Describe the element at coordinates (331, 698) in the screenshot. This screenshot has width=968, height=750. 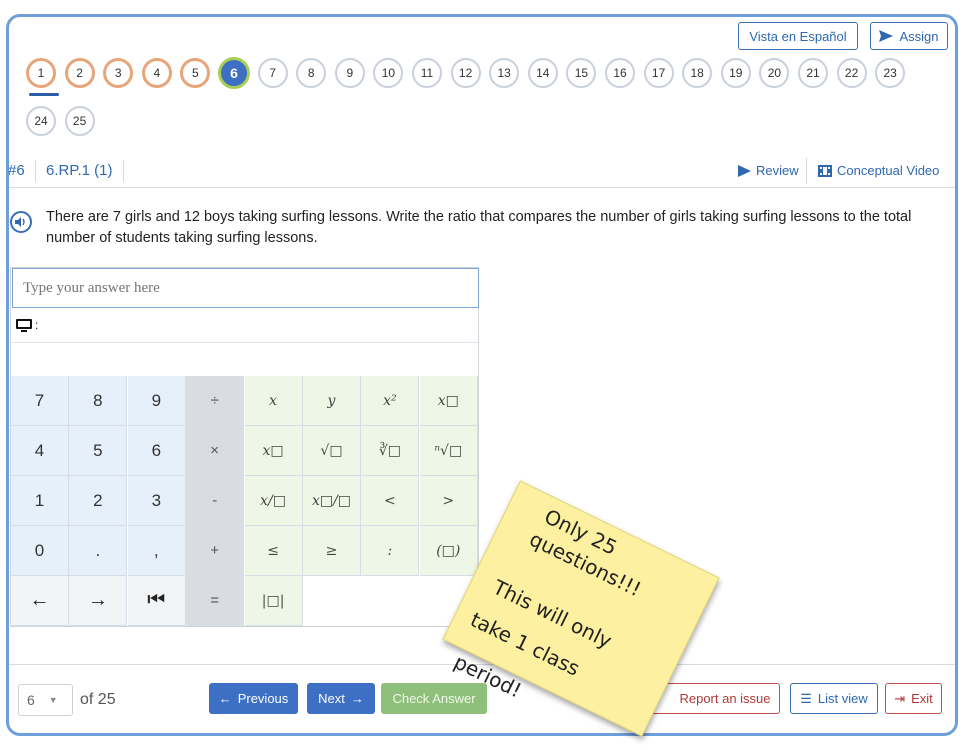
I see `next-label: Next` at that location.